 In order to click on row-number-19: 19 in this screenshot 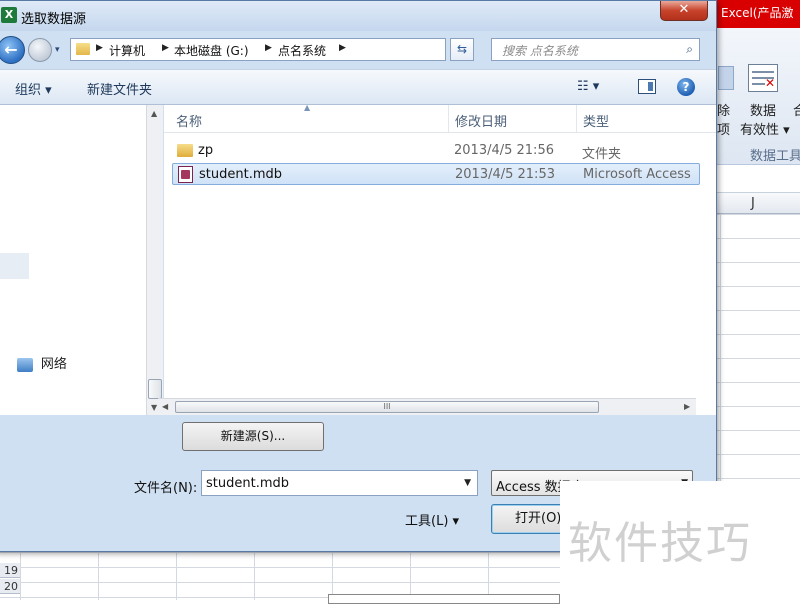, I will do `click(10, 570)`.